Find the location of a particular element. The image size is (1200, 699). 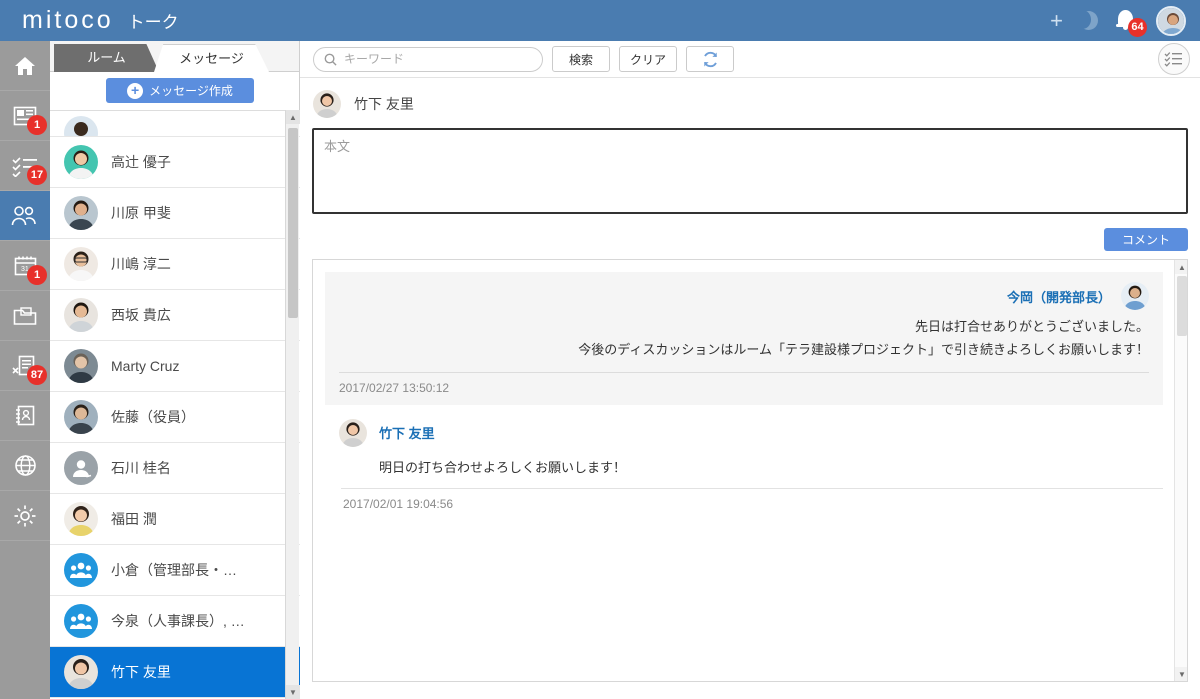

search-box is located at coordinates (428, 59).